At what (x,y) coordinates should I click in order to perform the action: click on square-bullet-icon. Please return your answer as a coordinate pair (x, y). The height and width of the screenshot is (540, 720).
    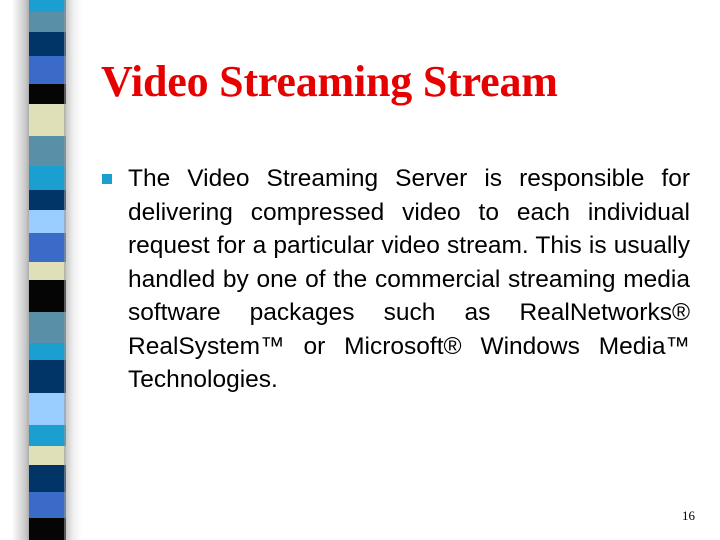
    Looking at the image, I should click on (107, 179).